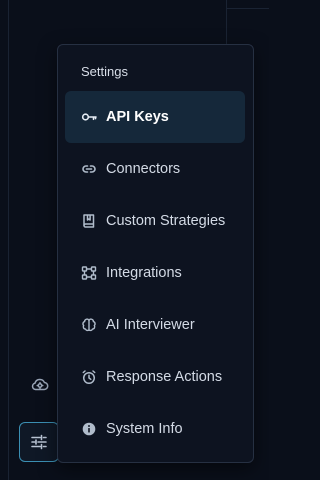  I want to click on menu-item-label: Response Actions, so click(164, 377).